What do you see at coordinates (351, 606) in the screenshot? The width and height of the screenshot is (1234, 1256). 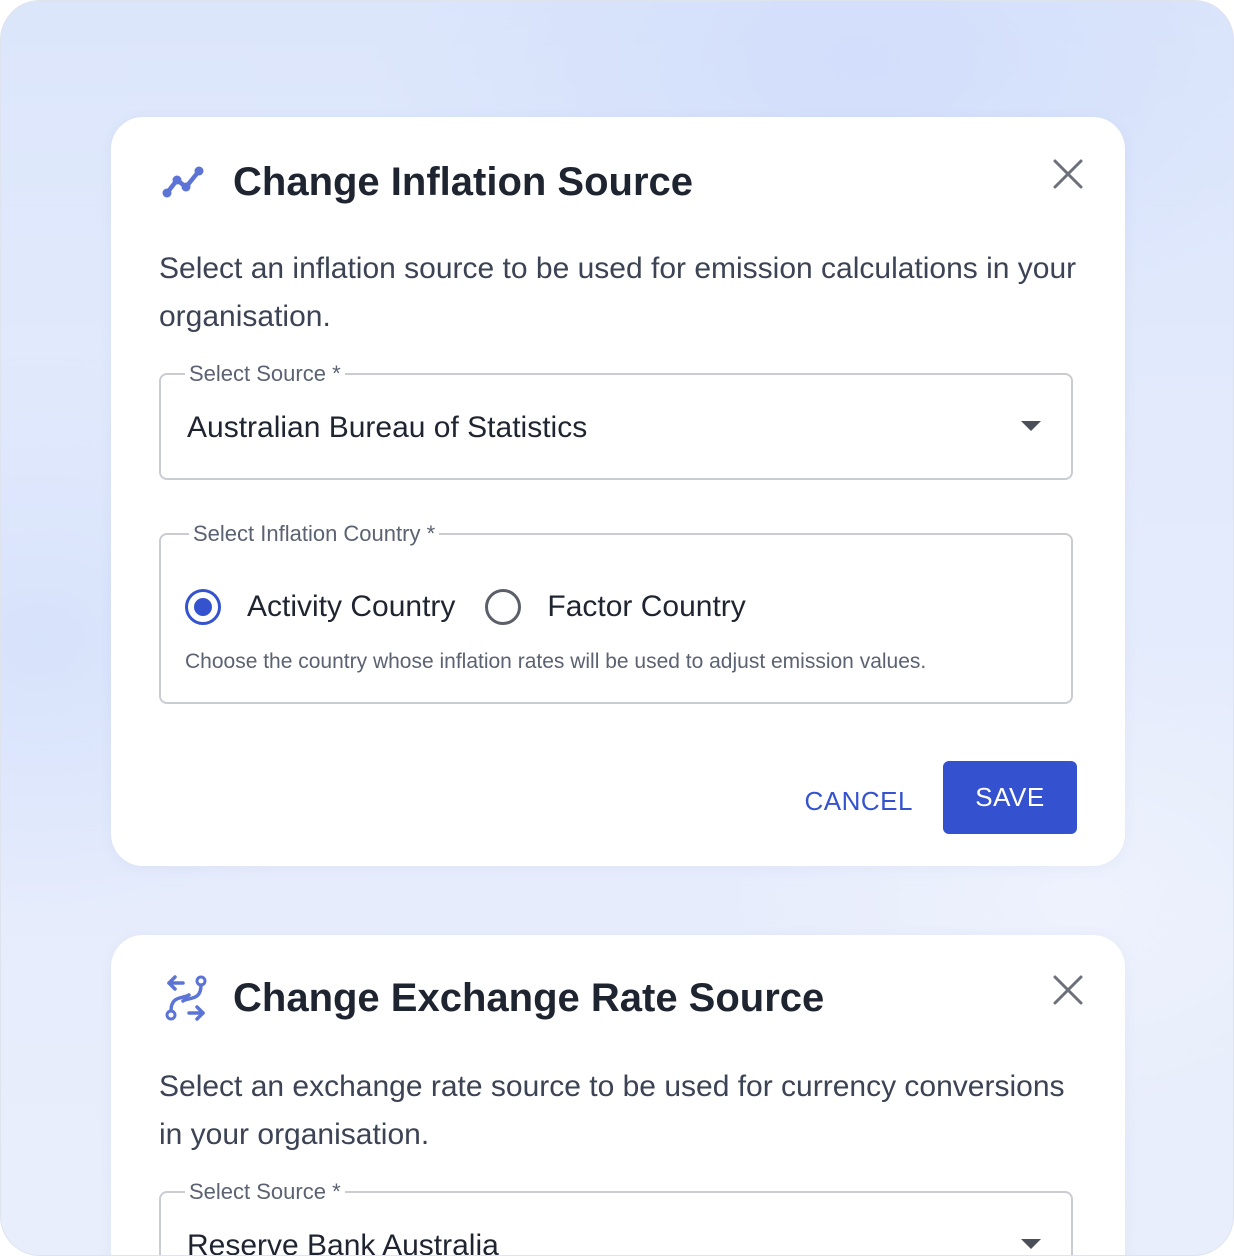 I see `radio-label: Activity Country` at bounding box center [351, 606].